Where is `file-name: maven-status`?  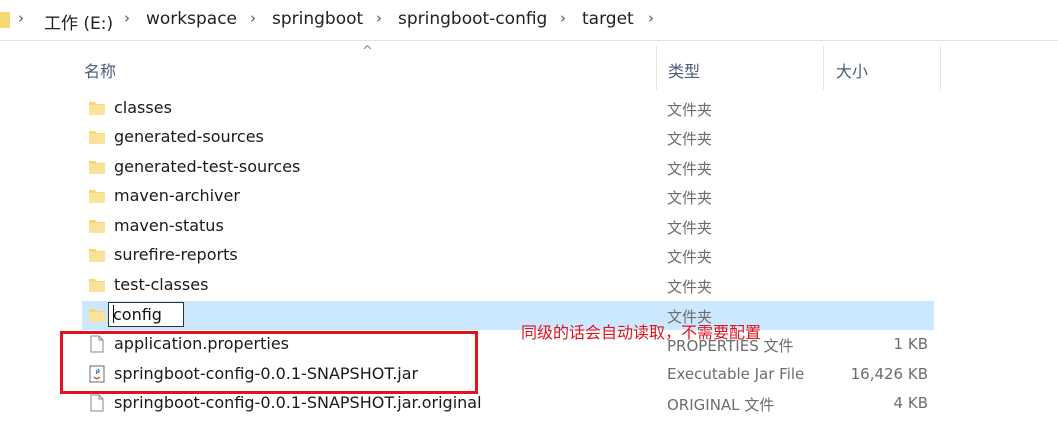 file-name: maven-status is located at coordinates (169, 225).